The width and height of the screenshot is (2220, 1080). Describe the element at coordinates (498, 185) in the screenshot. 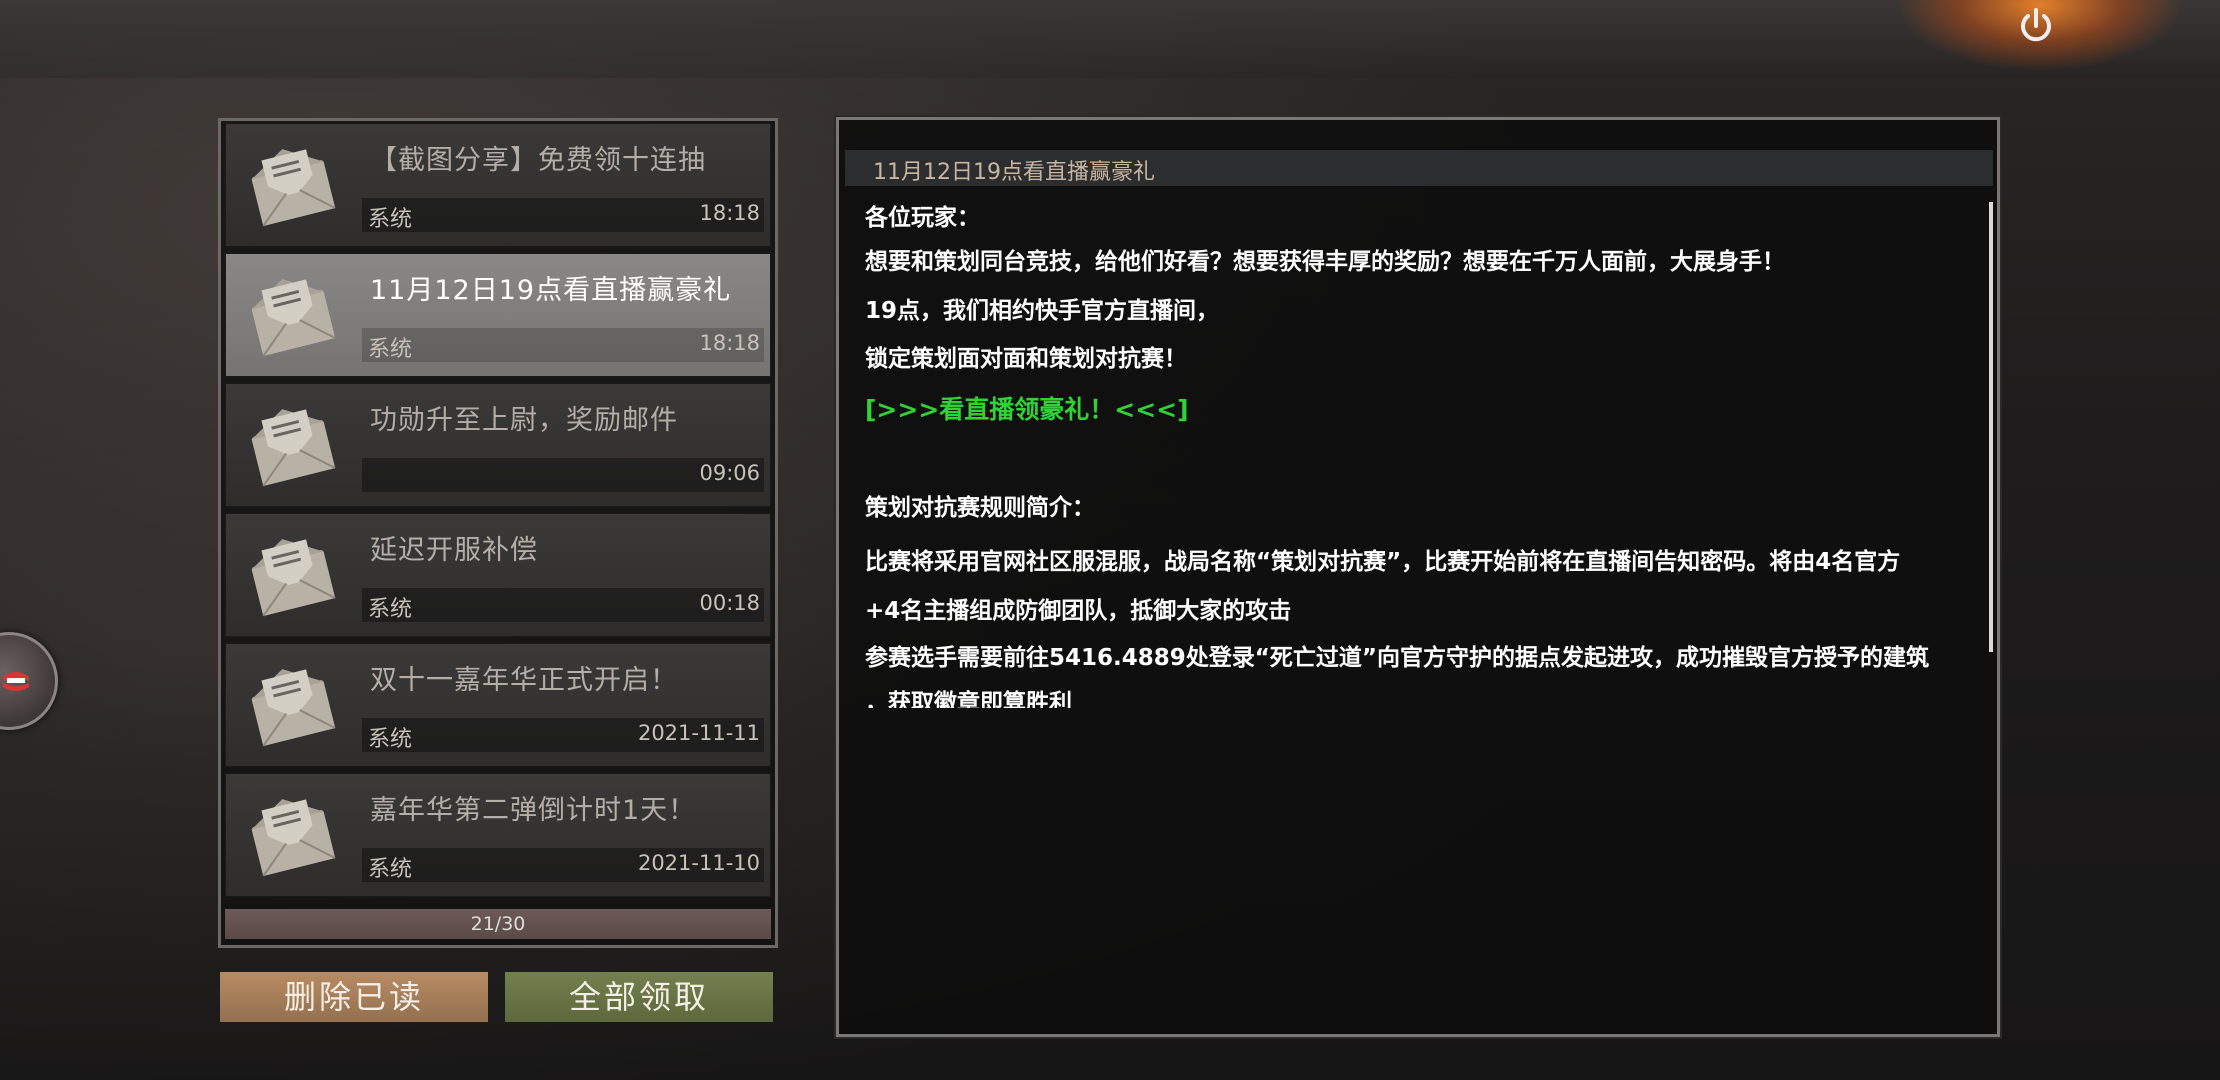

I see `mail-item: 【截图分享】免费领十连抽系统 18:18` at that location.